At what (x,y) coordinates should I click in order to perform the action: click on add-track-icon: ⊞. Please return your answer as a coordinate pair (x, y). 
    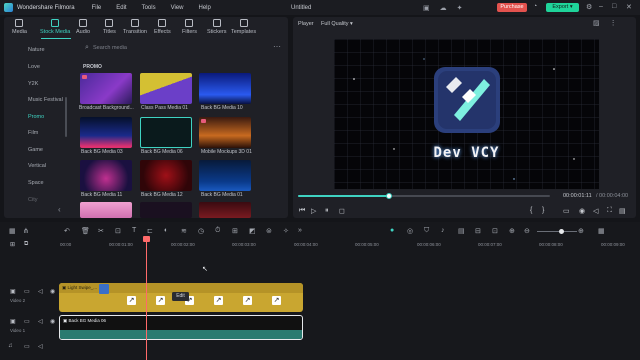
    Looking at the image, I should click on (12, 244).